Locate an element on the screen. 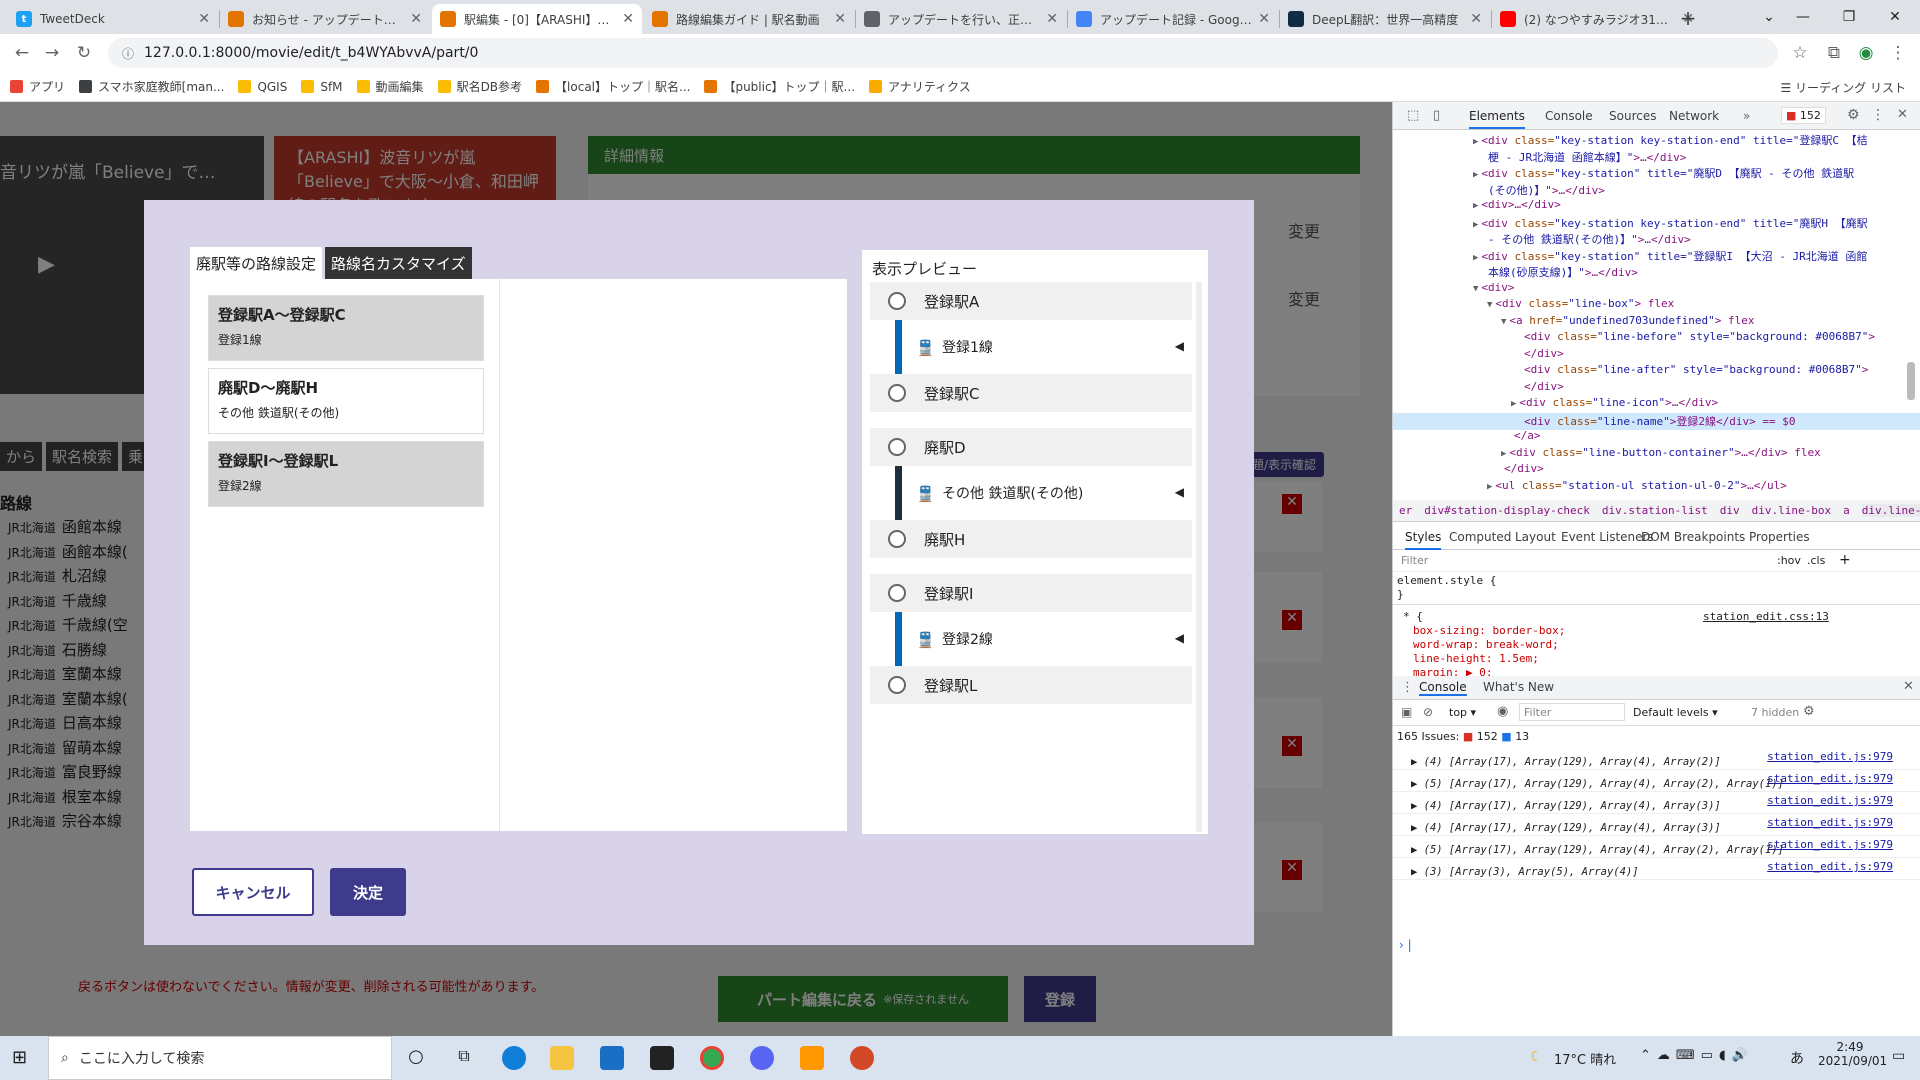 This screenshot has height=1080, width=1920. close-devtools-icon: ✕ is located at coordinates (1902, 114).